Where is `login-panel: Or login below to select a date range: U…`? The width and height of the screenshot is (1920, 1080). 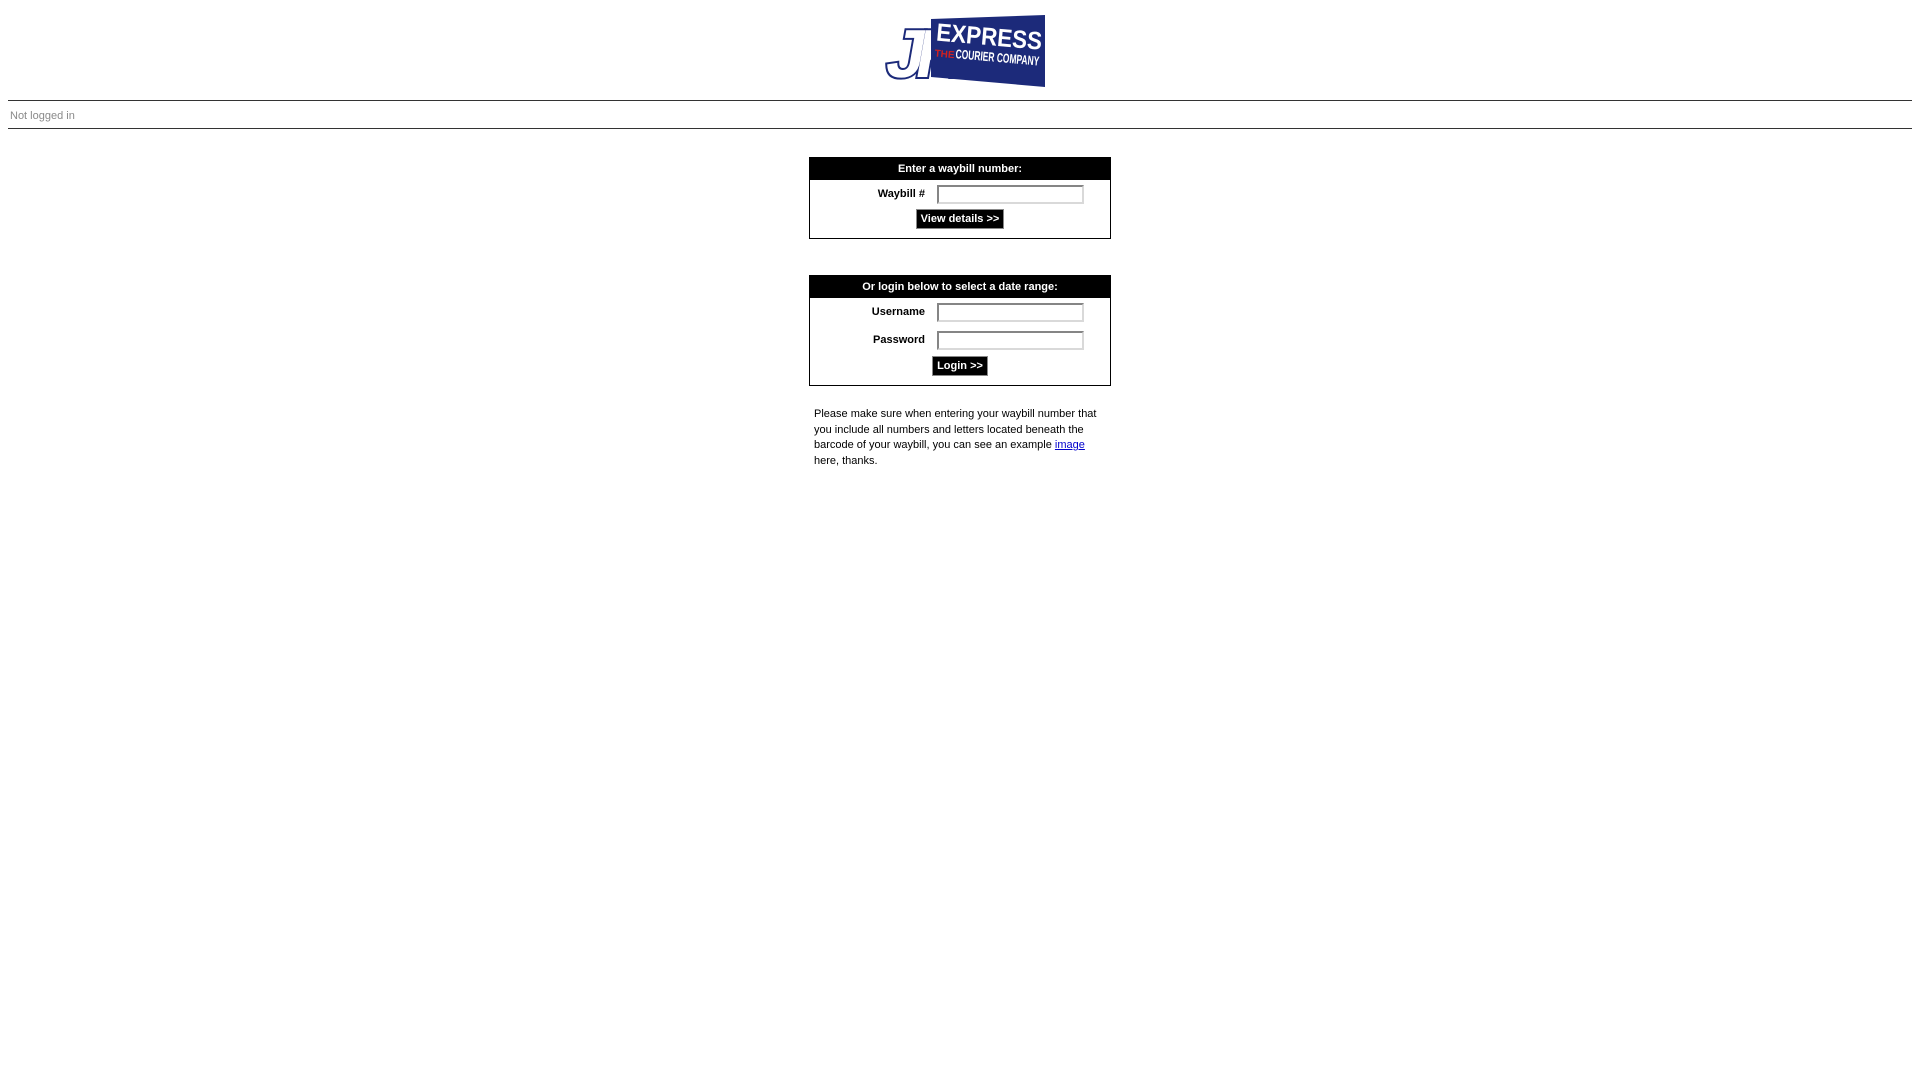
login-panel: Or login below to select a date range: U… is located at coordinates (960, 330).